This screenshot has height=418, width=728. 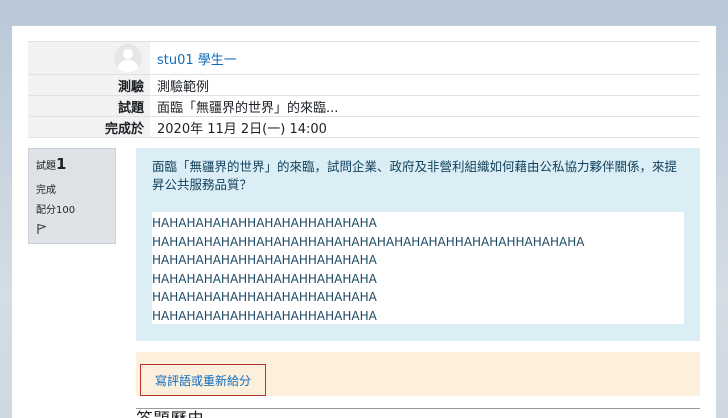 I want to click on user-picture-cell, so click(x=89, y=58).